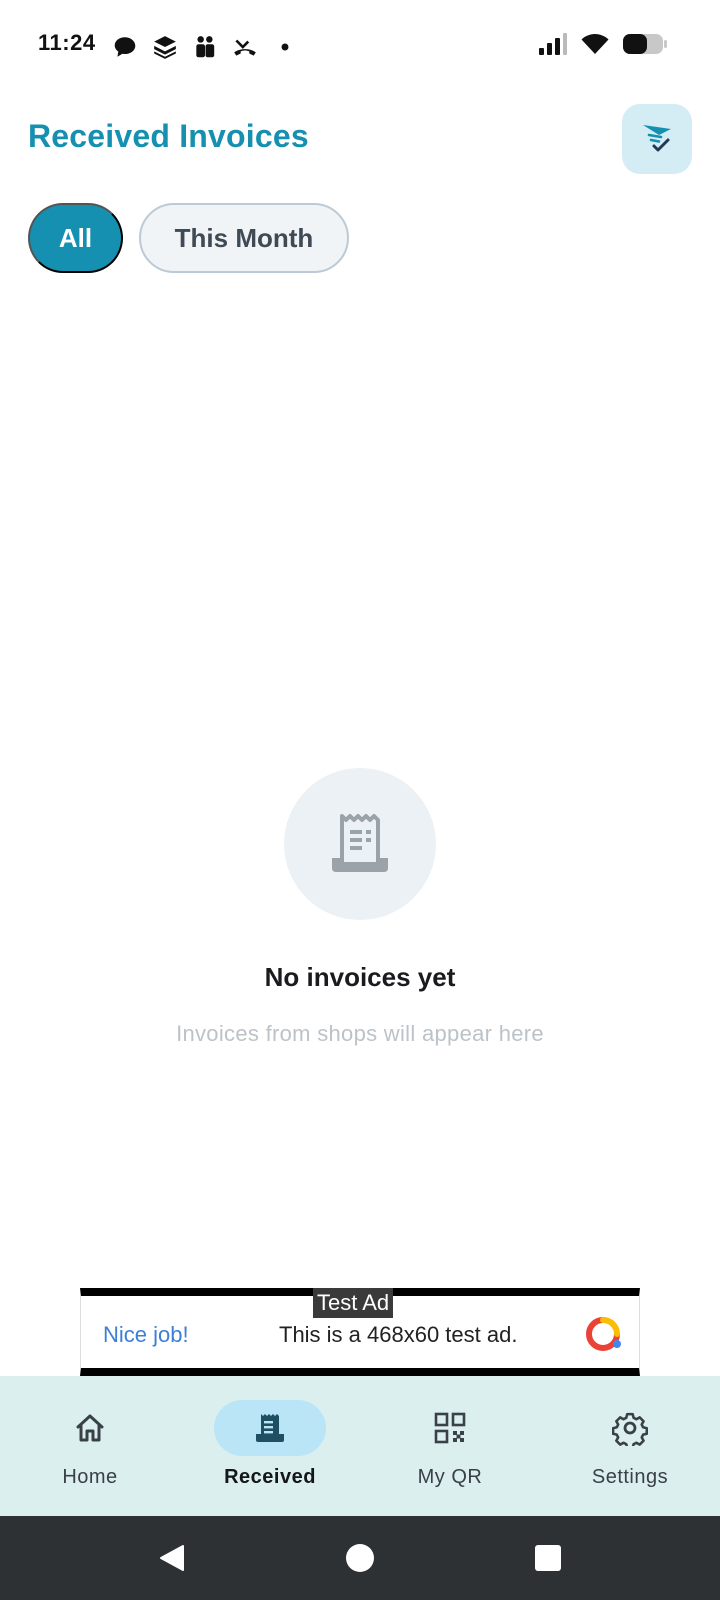  What do you see at coordinates (90, 1446) in the screenshot?
I see `nav-item-home: Home` at bounding box center [90, 1446].